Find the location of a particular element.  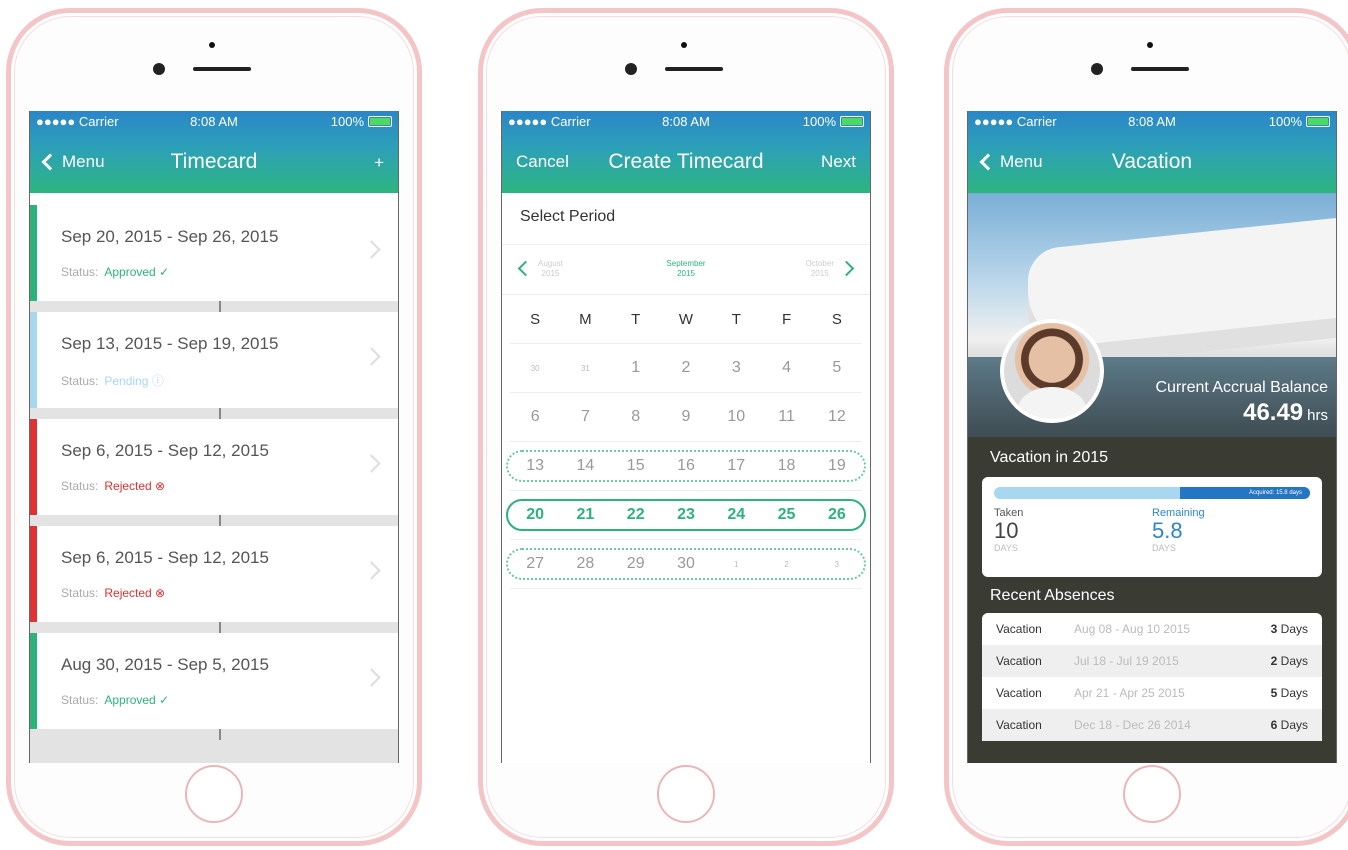

week-row: 6 7 8 9 10 11 12 is located at coordinates (686, 417).